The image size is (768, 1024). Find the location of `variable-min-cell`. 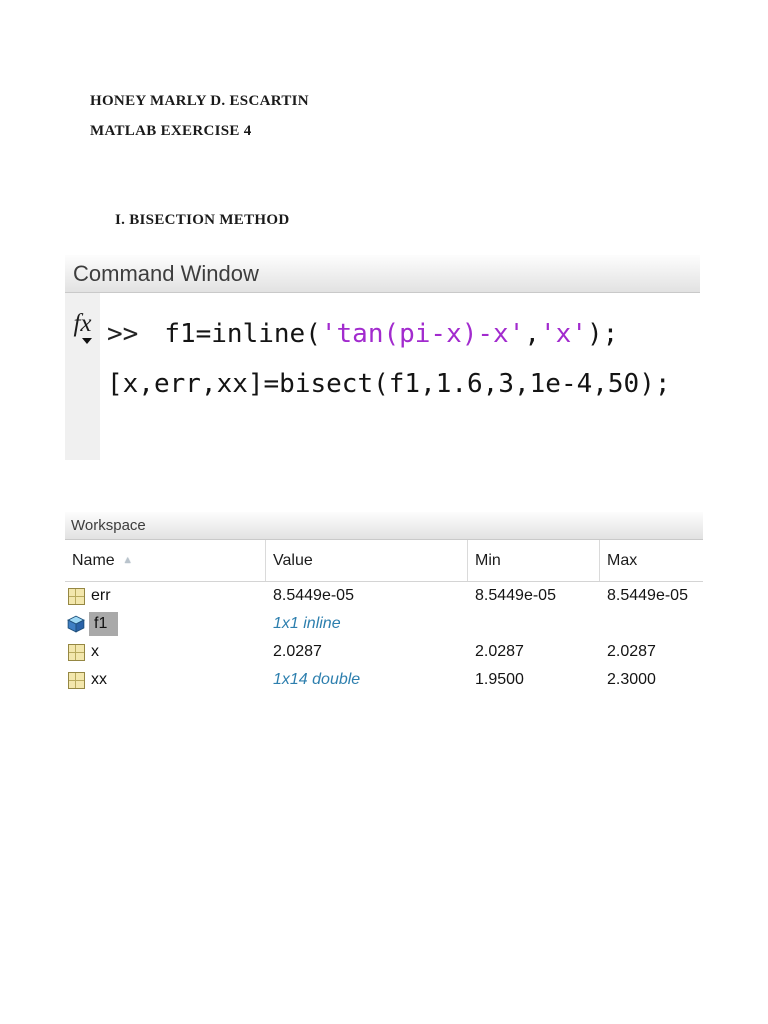

variable-min-cell is located at coordinates (534, 624).